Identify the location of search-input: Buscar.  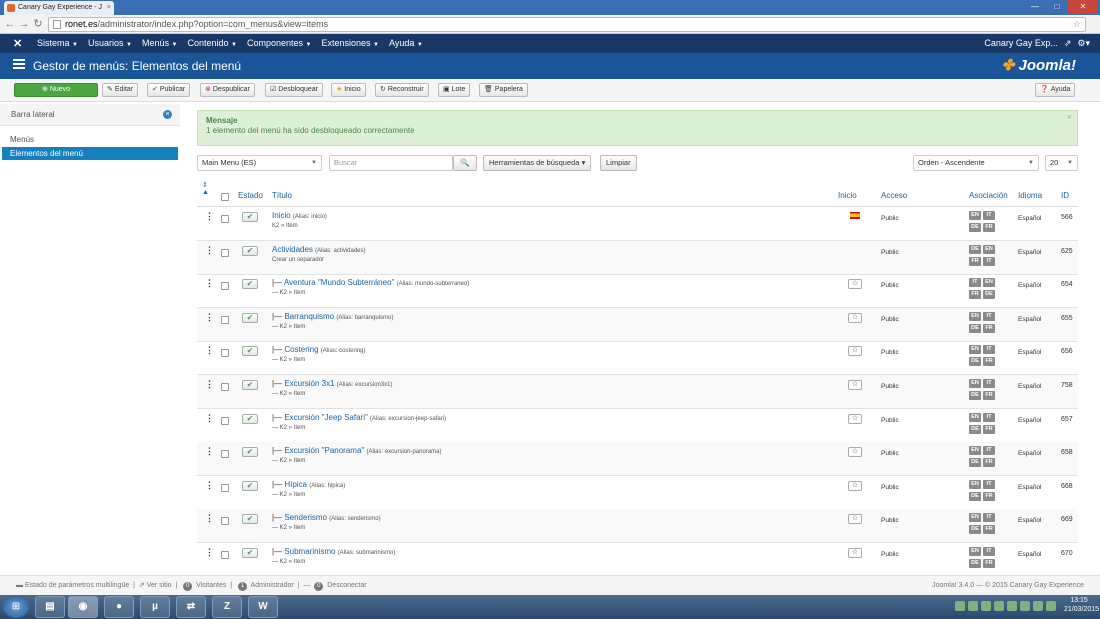
(391, 163).